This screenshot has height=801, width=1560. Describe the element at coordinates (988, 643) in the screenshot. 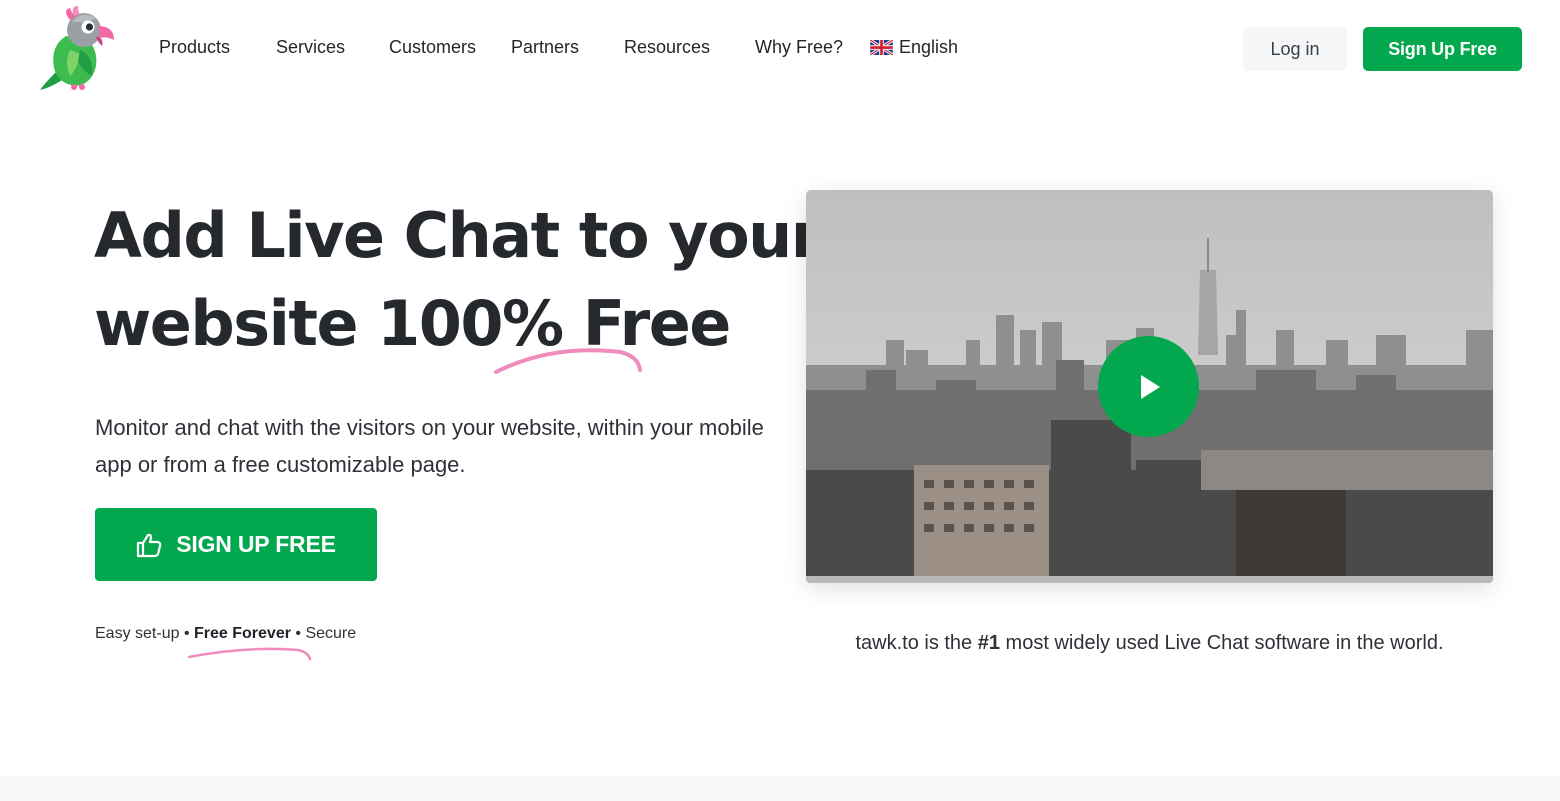

I see `tagline-rank: #1` at that location.